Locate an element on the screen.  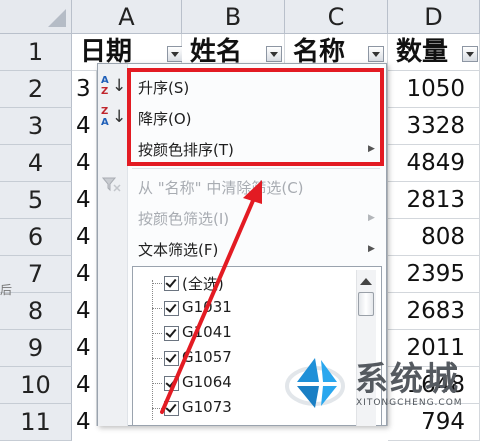
watermark-subtext: XITONGCHENG.COM is located at coordinates (409, 403).